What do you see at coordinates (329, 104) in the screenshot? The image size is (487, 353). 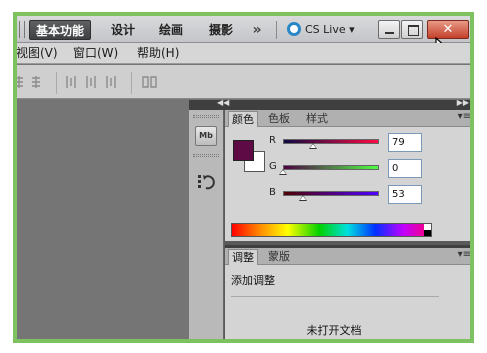 I see `dock-header: ◀◀ ▶▶` at bounding box center [329, 104].